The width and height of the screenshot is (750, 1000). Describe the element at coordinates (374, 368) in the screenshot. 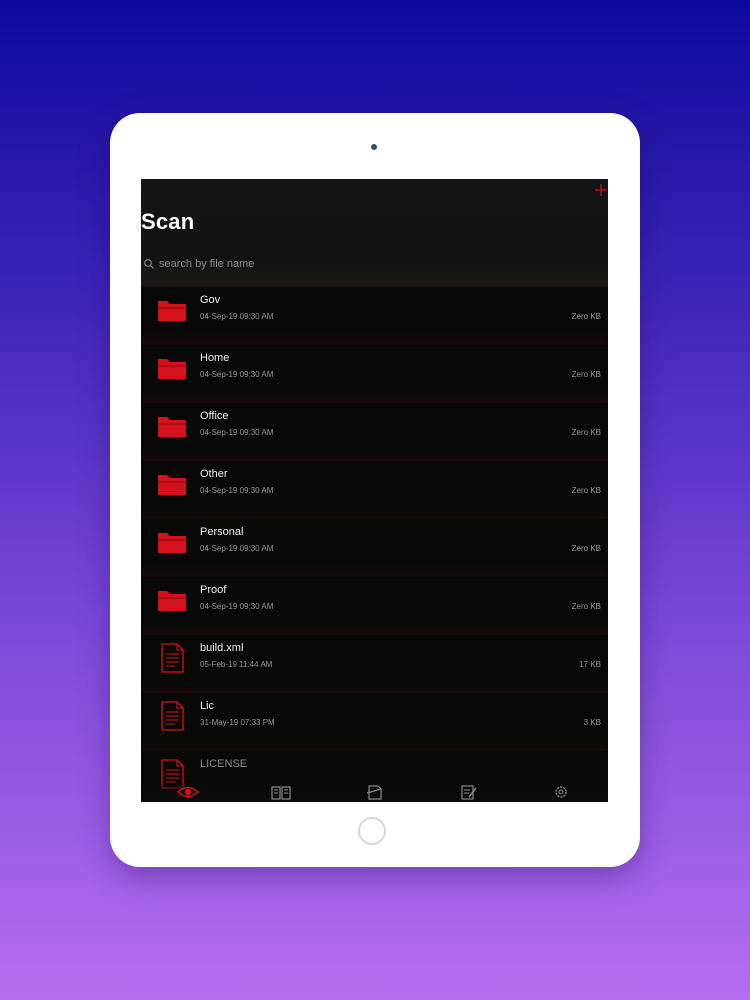

I see `file-row: Home 04-Sep-19 09:30 AM Zero KB` at that location.